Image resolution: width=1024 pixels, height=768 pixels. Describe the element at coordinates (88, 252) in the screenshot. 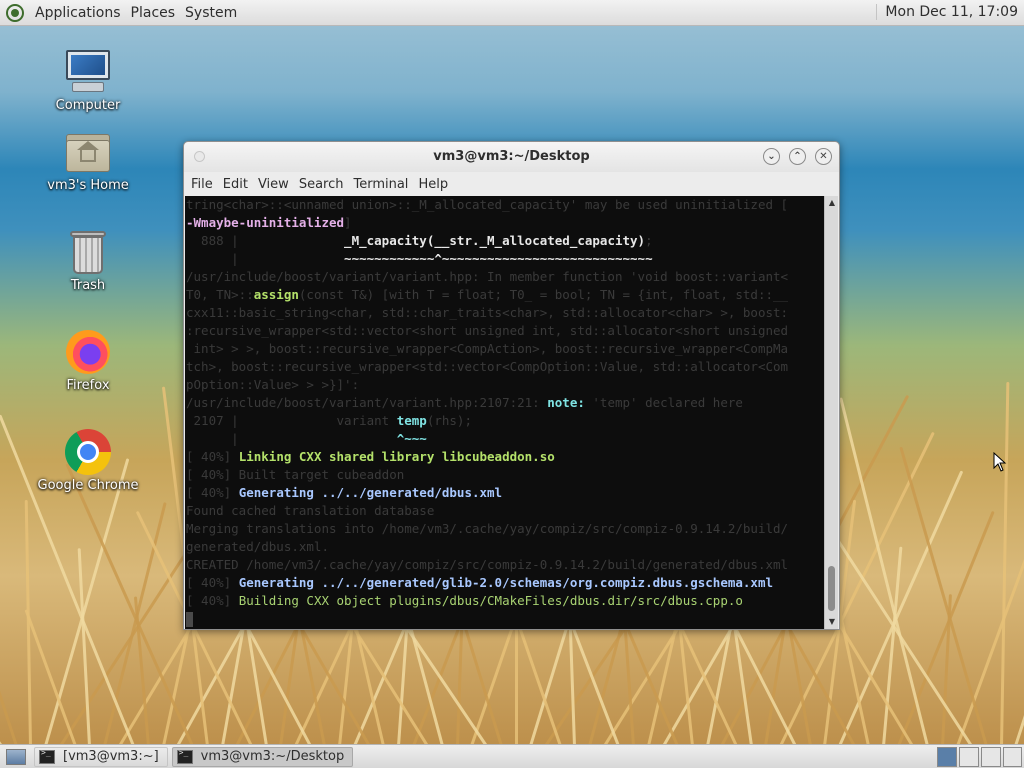

I see `trash-icon` at that location.